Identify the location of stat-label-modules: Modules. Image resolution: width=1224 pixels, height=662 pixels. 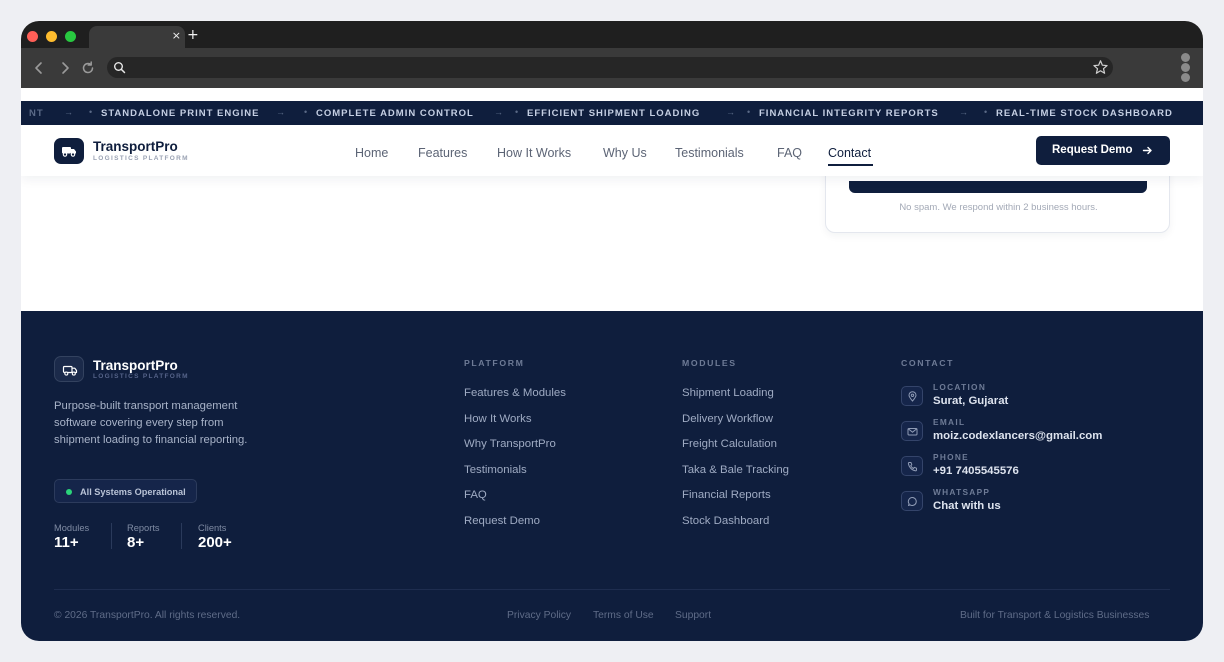
(72, 528).